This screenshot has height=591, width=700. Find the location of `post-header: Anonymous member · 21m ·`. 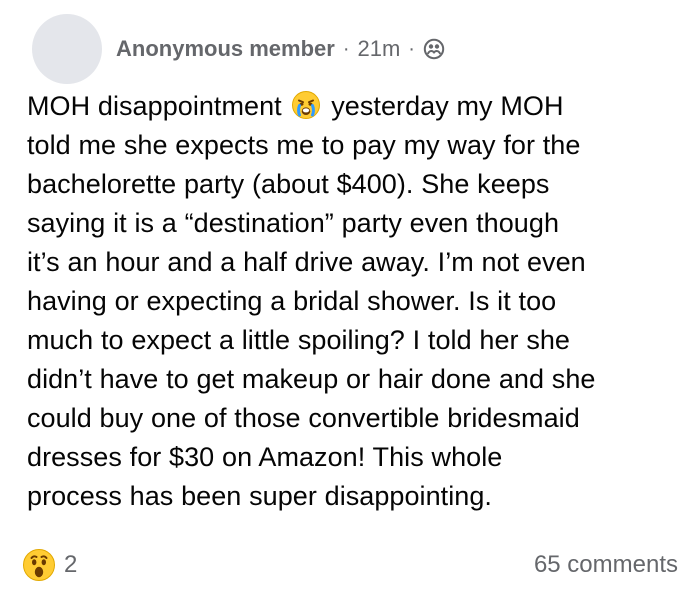

post-header: Anonymous member · 21m · is located at coordinates (238, 49).